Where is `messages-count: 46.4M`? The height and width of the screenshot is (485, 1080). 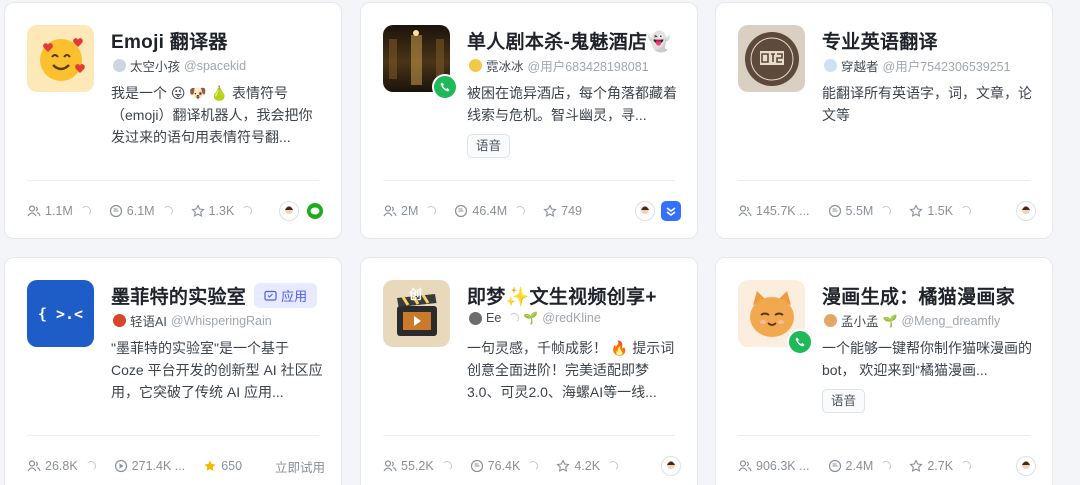
messages-count: 46.4M is located at coordinates (490, 211).